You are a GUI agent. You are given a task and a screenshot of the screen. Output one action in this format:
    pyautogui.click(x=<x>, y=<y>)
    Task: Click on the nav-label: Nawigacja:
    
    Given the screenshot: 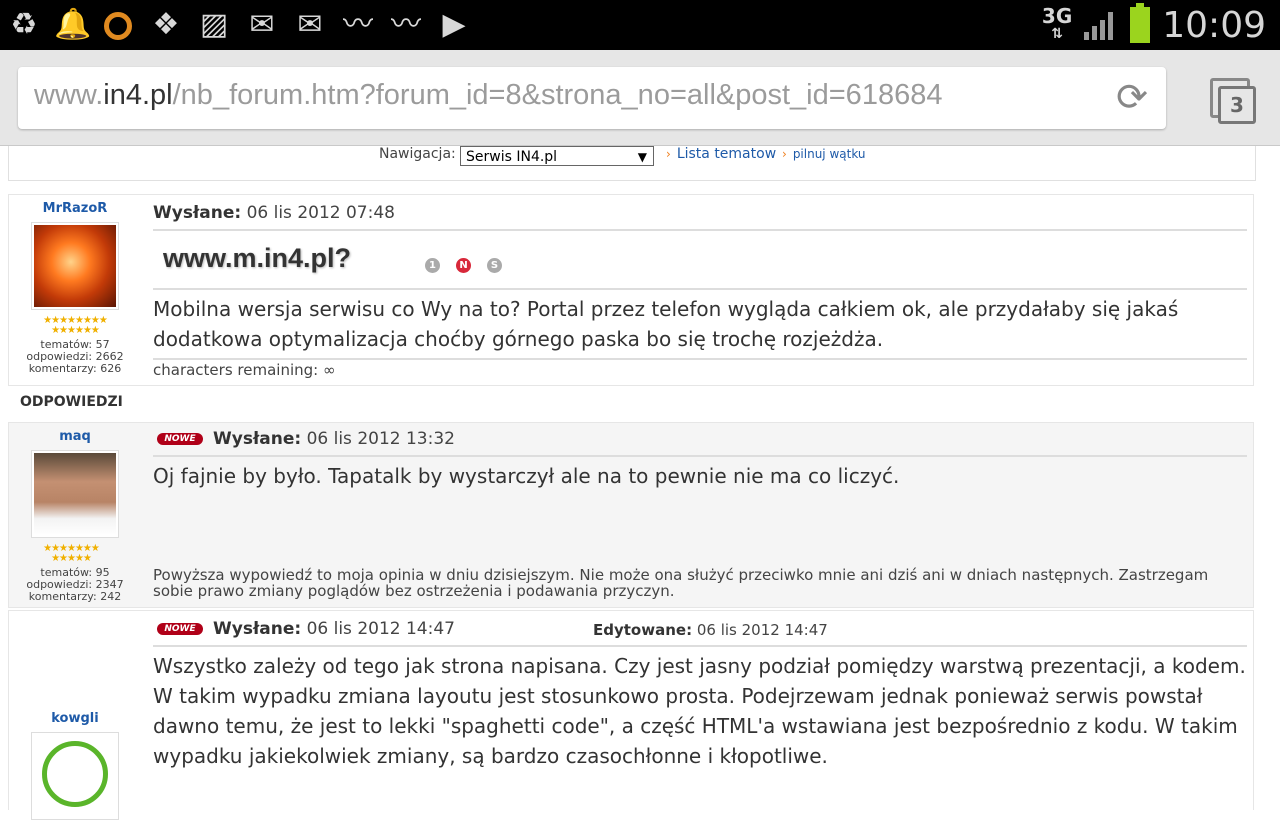 What is the action you would take?
    pyautogui.click(x=417, y=154)
    